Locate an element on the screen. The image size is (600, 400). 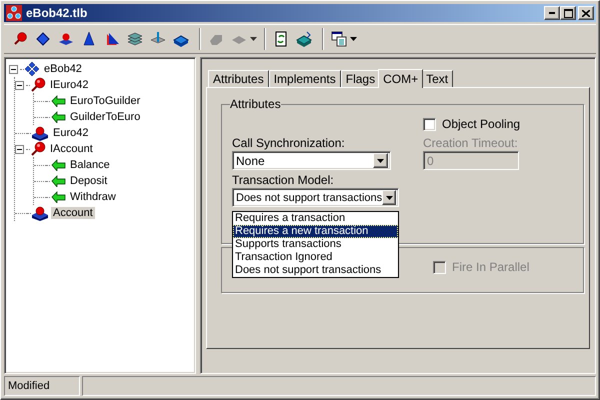
tree-node: Balance is located at coordinates (90, 165).